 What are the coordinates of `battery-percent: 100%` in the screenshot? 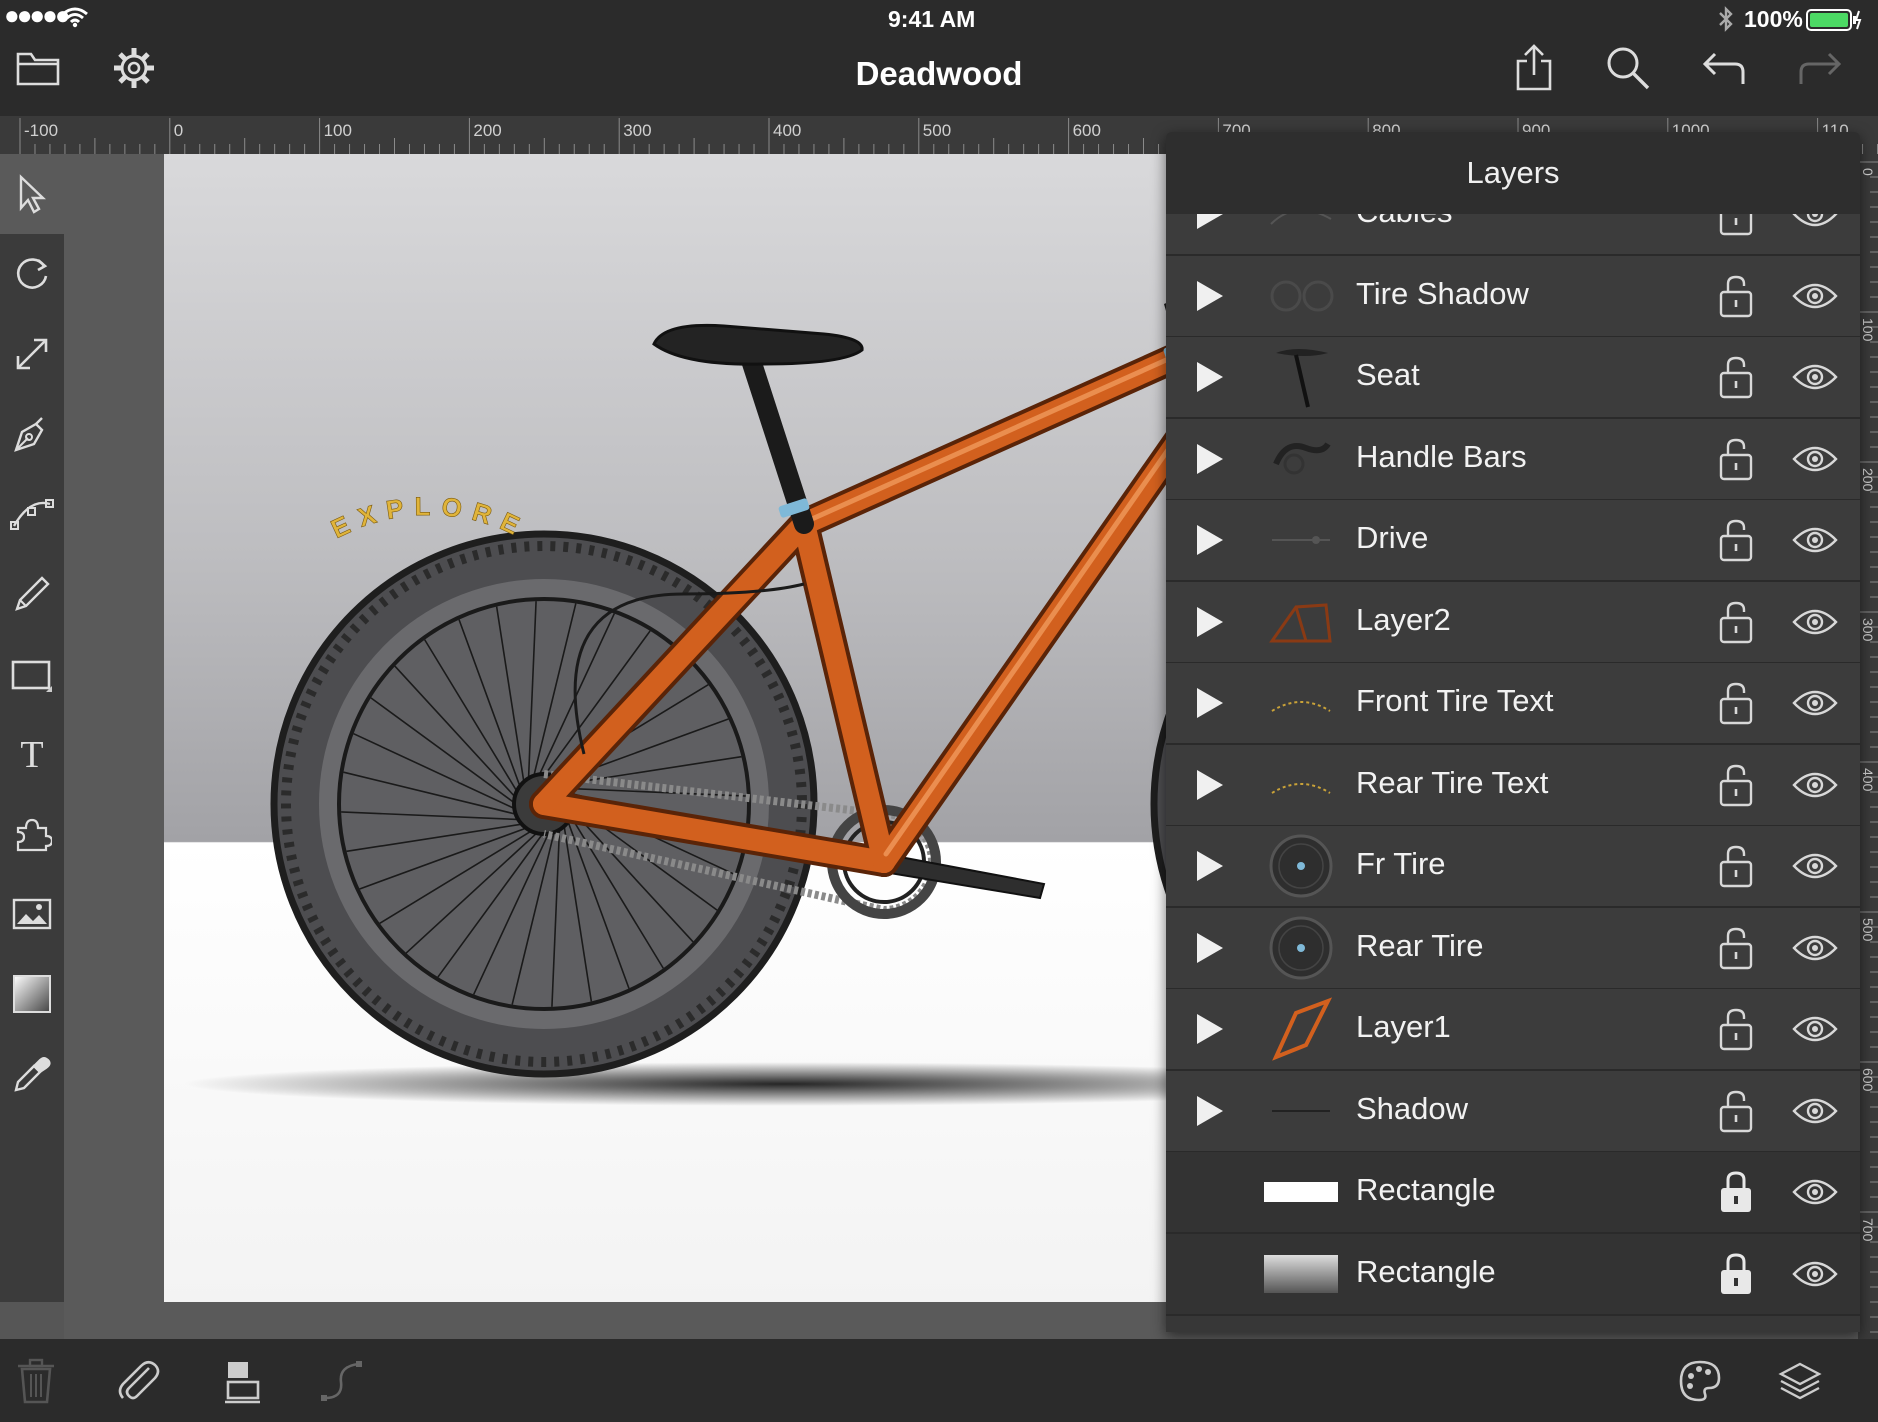 It's located at (1773, 19).